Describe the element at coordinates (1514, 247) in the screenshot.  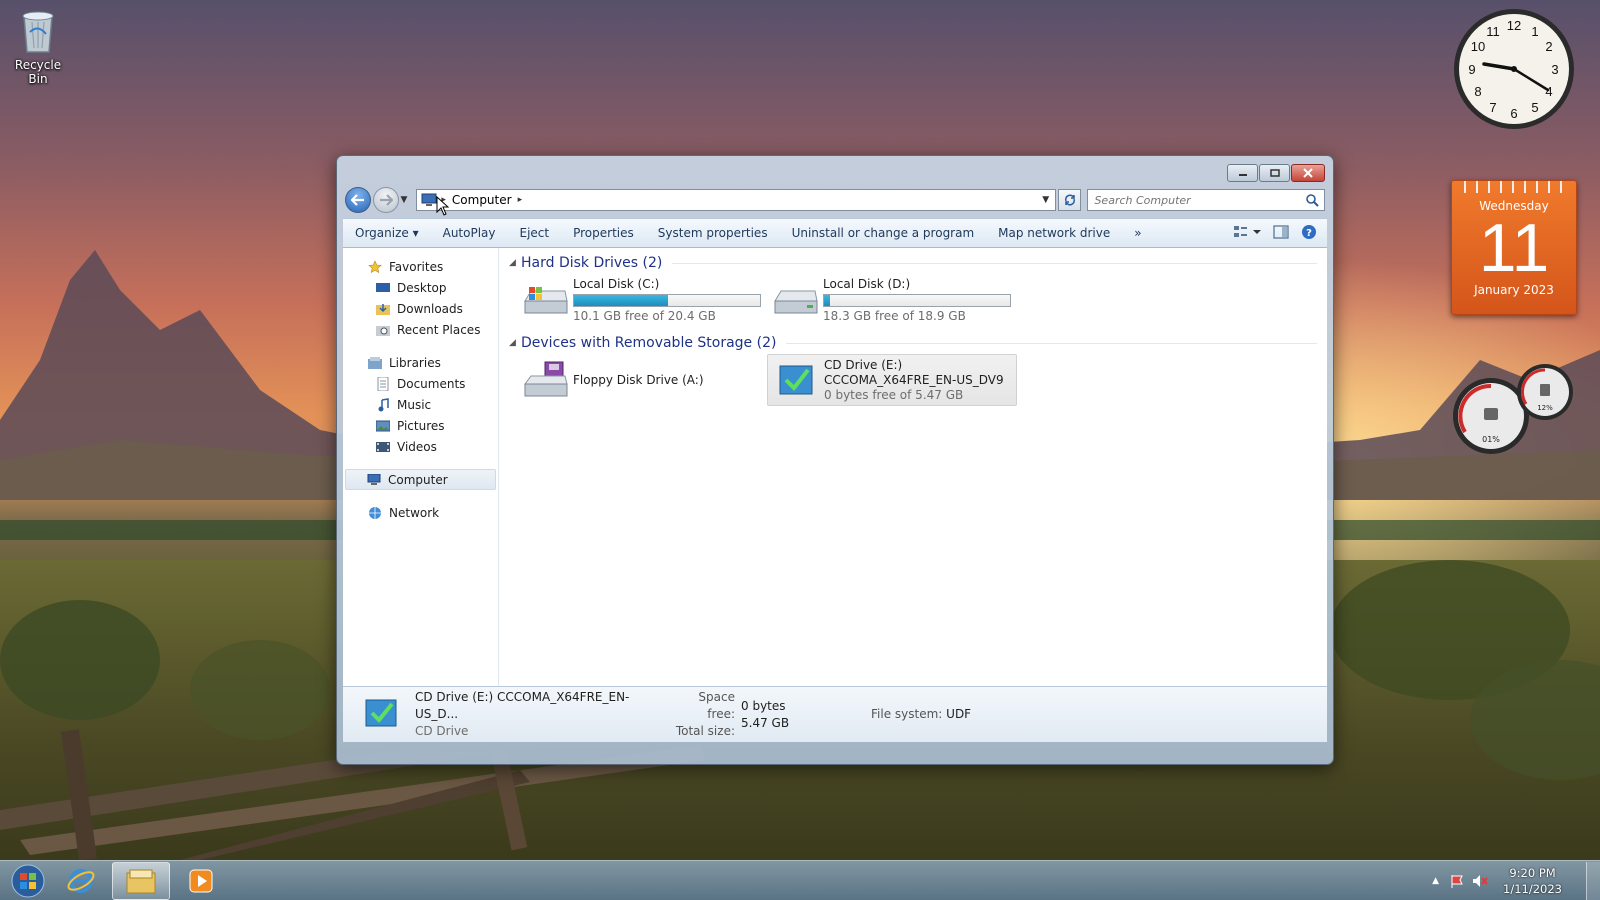
I see `calendar-gadget: Wednesday 11 January 2023` at that location.